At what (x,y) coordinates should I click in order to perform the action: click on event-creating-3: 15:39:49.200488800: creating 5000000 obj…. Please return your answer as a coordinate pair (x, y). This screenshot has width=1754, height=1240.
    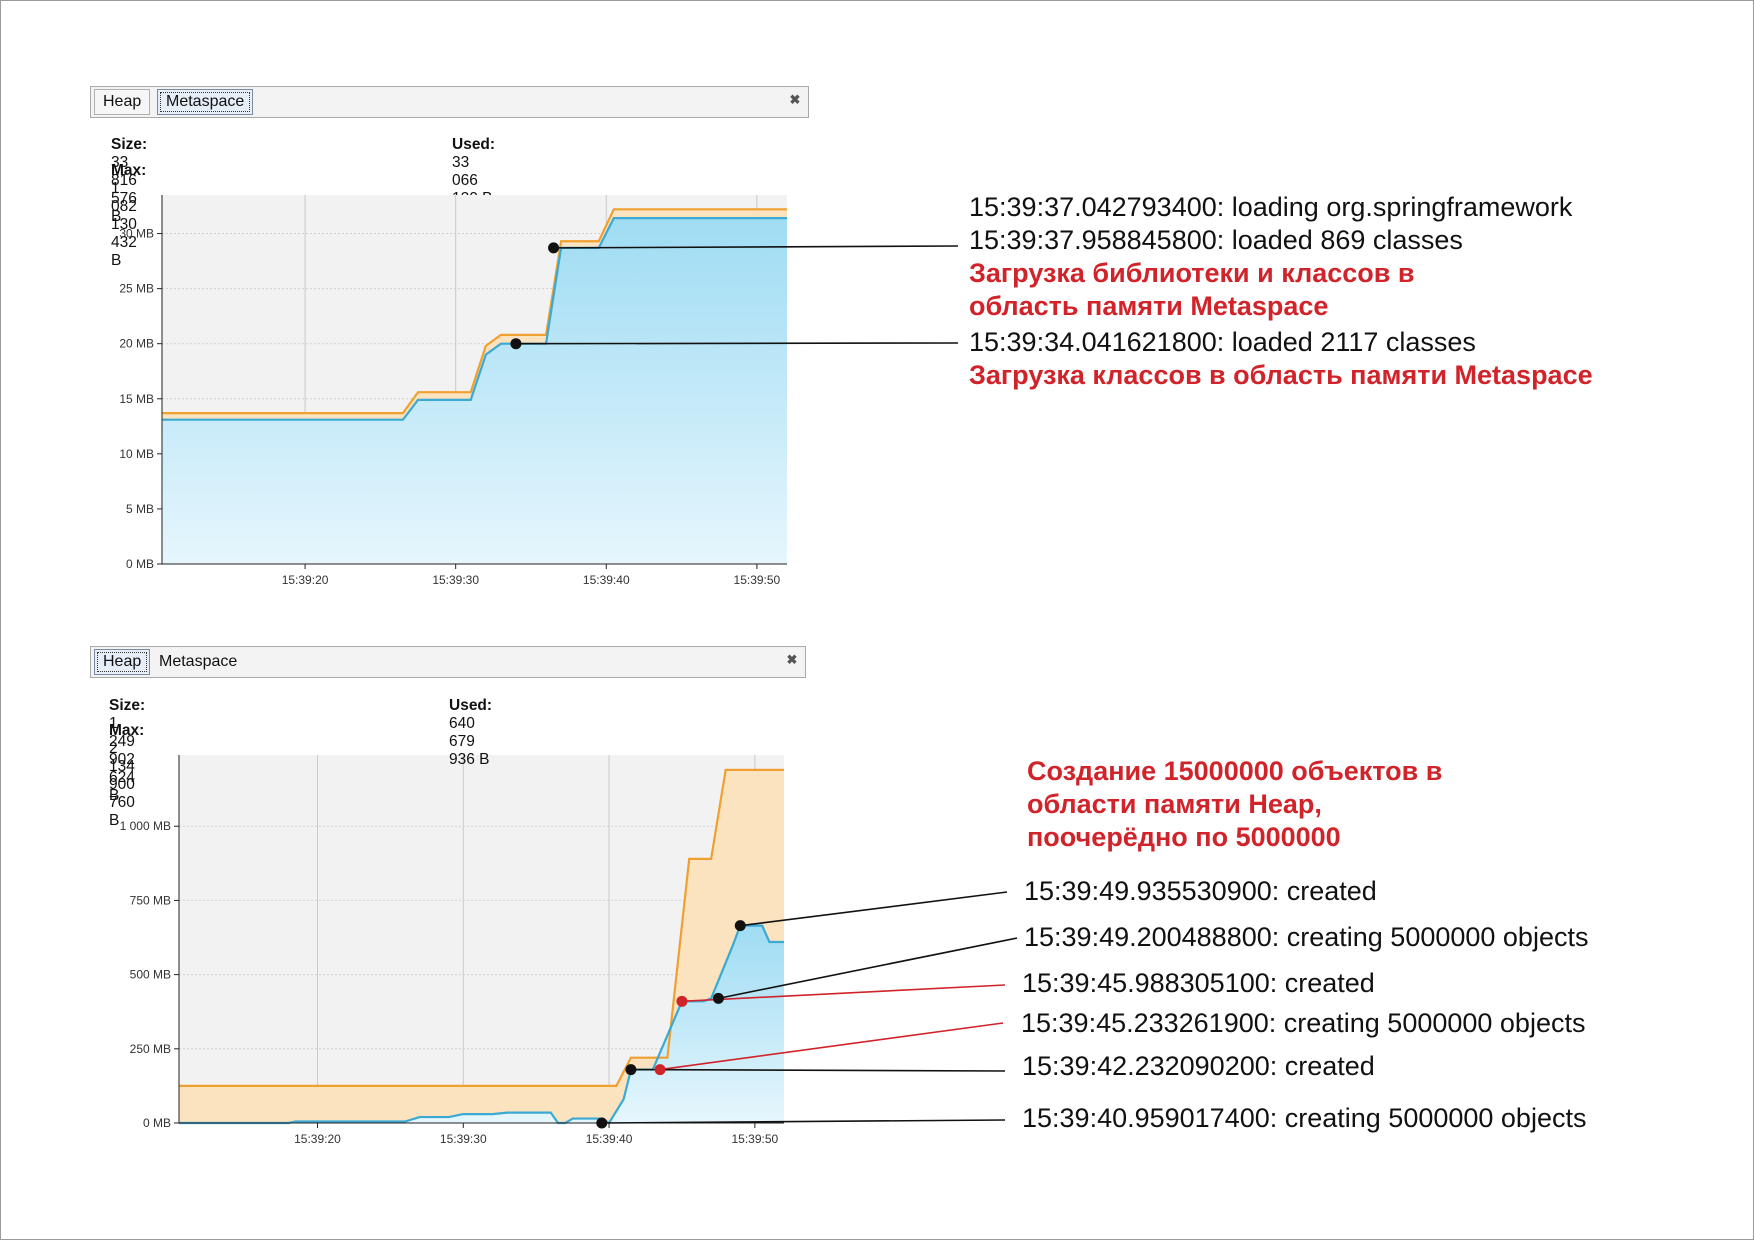
    Looking at the image, I should click on (1306, 937).